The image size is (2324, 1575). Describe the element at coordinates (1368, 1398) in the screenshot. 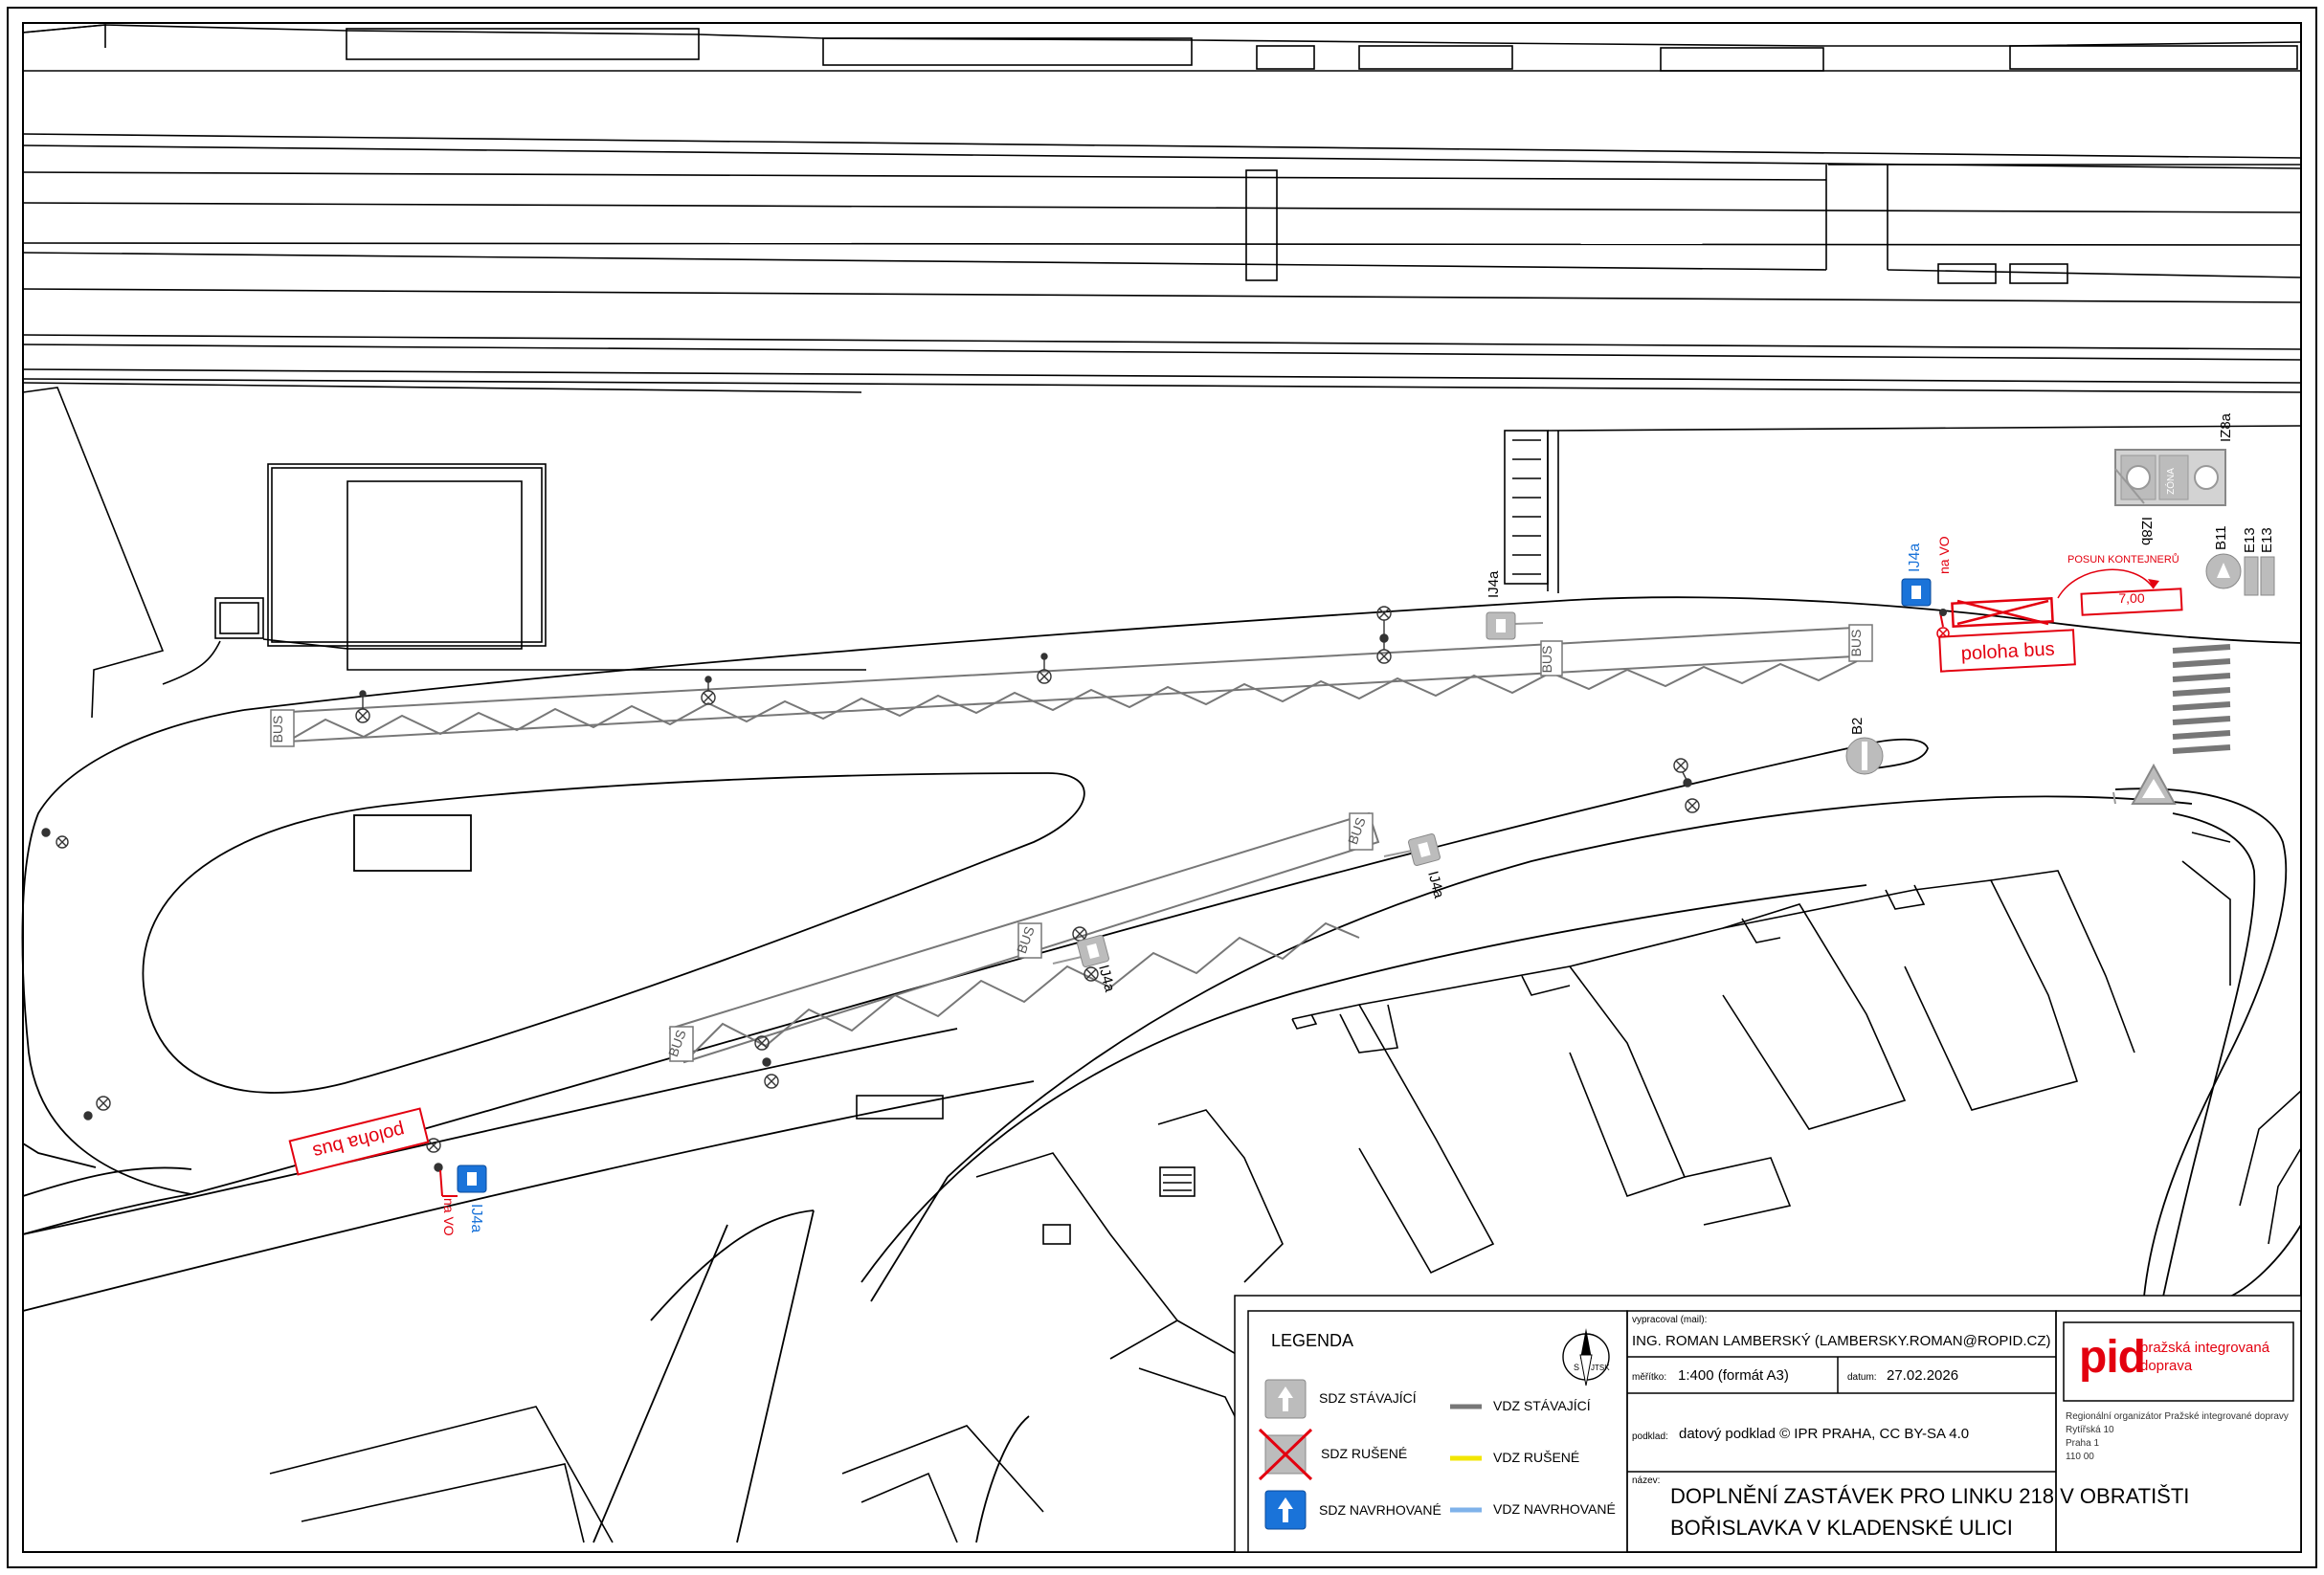

I see `legend-sdz-existing: SDZ STÁVAJÍCÍ` at that location.